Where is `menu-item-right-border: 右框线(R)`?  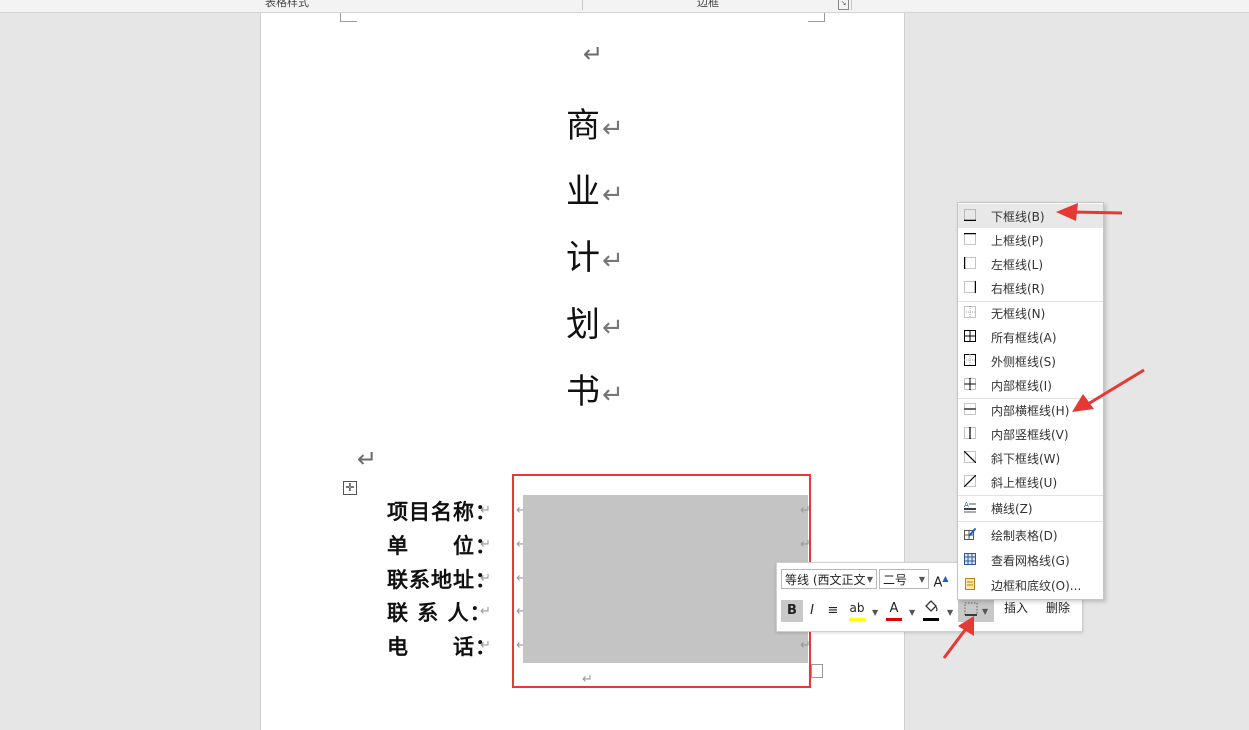 menu-item-right-border: 右框线(R) is located at coordinates (1030, 288).